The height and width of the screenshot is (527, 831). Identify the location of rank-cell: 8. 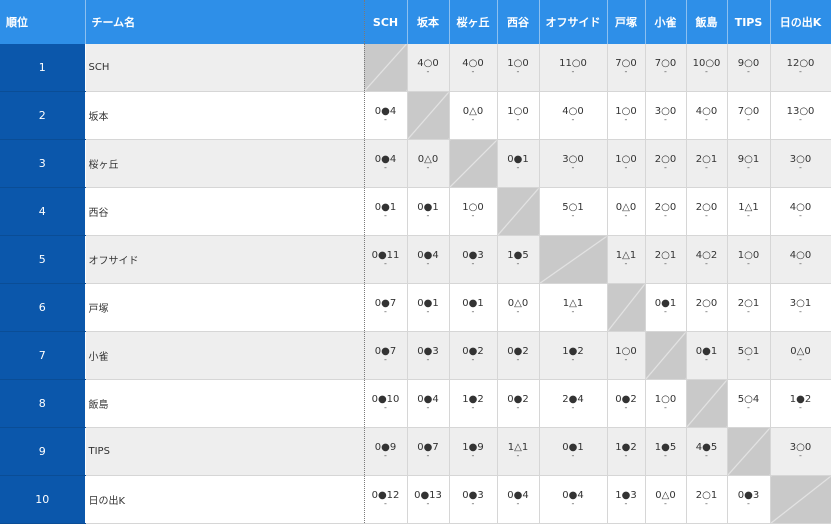
(43, 403).